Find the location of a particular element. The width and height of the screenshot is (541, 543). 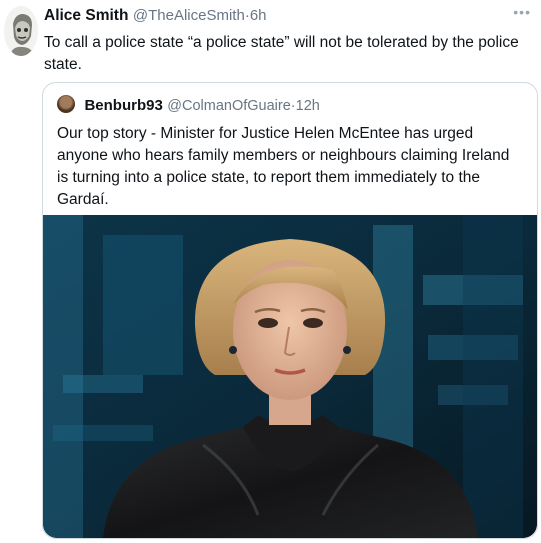

author-name: Alice Smith is located at coordinates (86, 15).